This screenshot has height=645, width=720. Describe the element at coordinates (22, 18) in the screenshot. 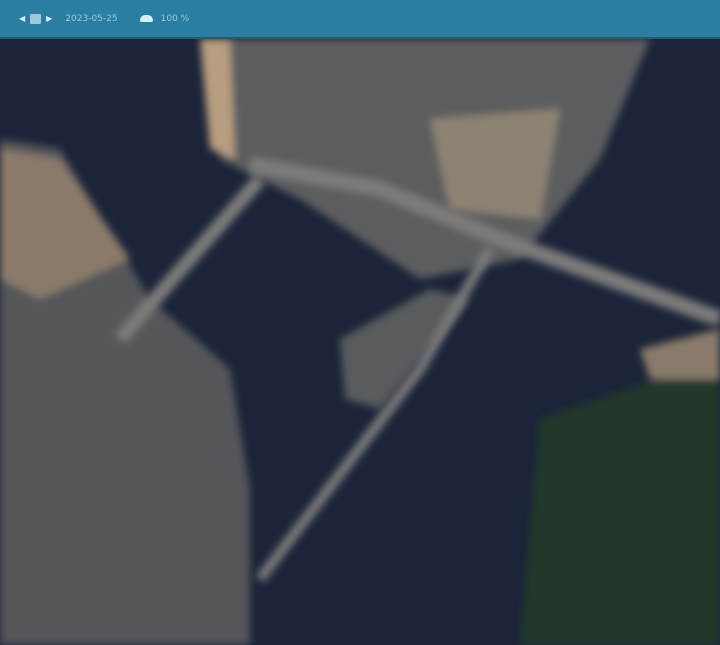

I see `arrow-left-icon: ◀` at that location.